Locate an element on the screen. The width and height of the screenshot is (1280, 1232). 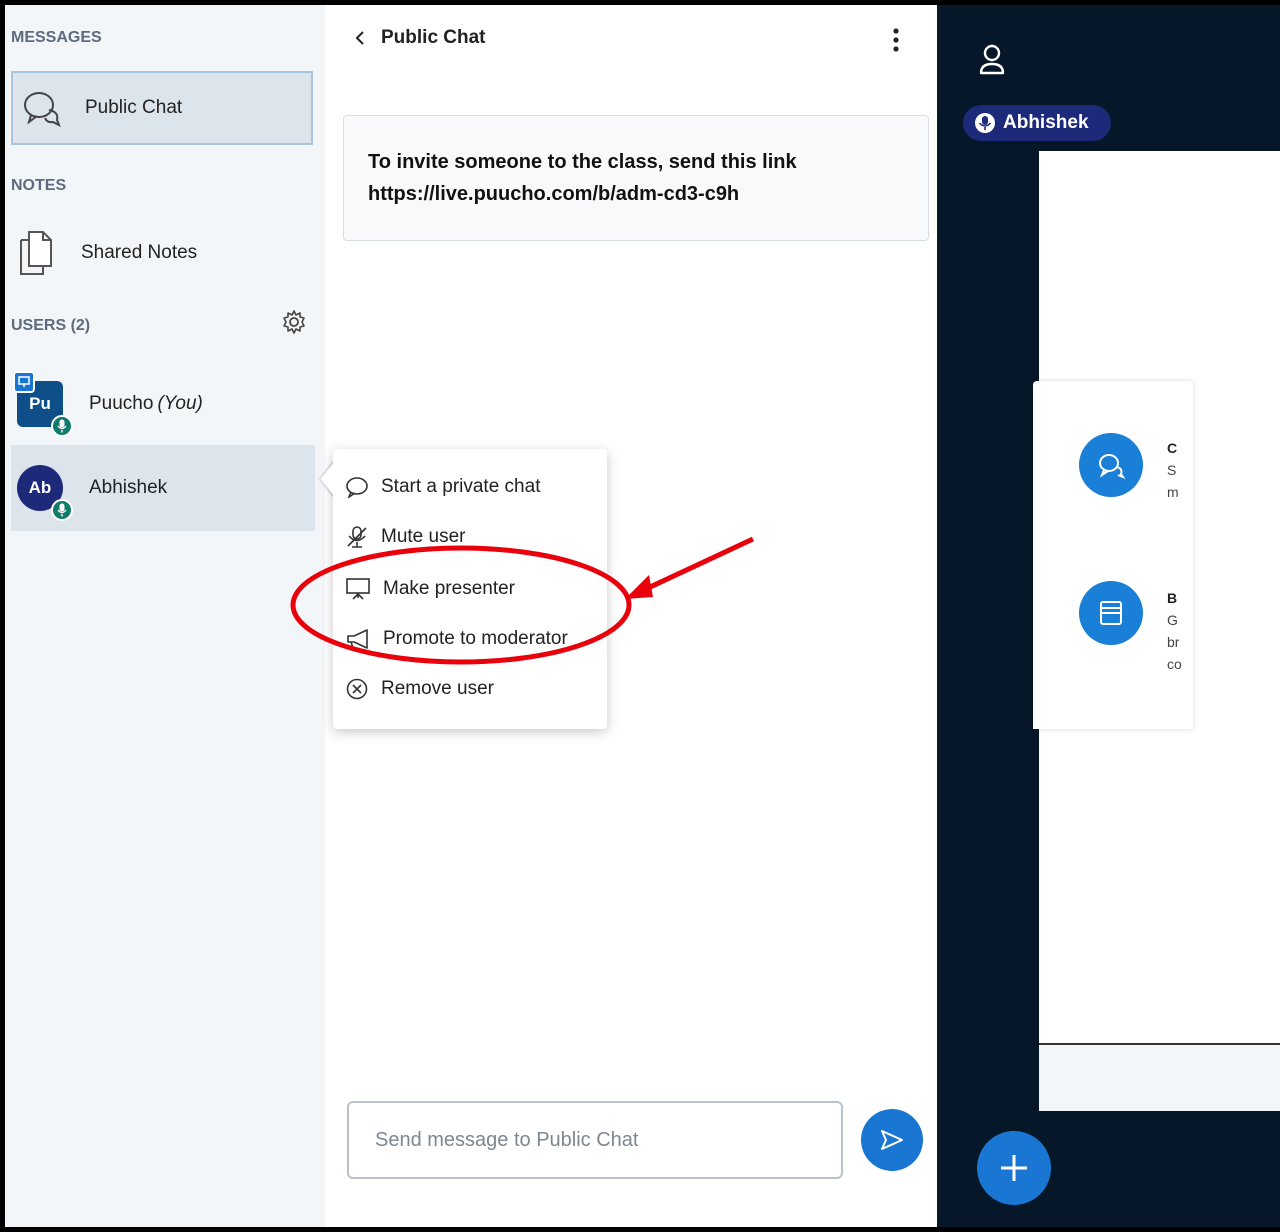
sidebar-item-public-chat: Public Chat is located at coordinates (162, 108).